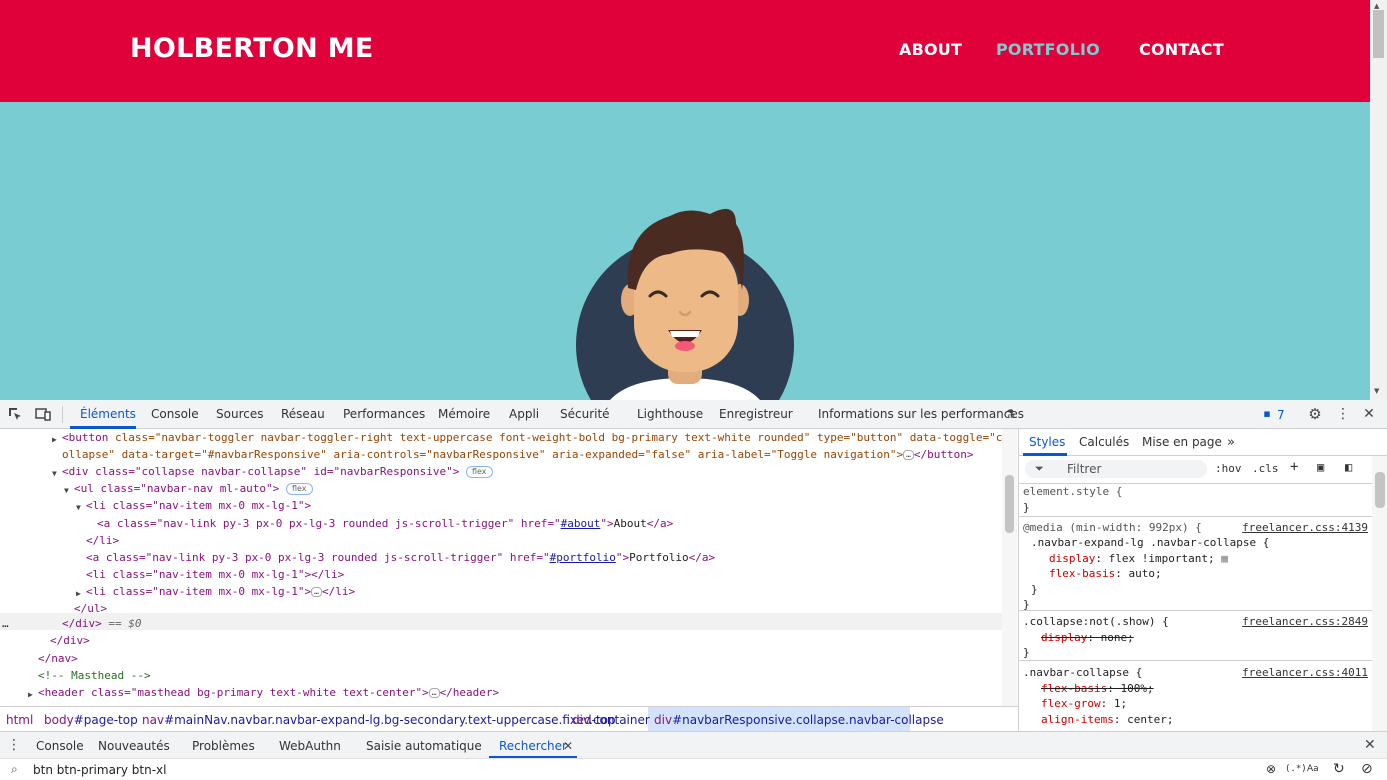  What do you see at coordinates (19, 720) in the screenshot?
I see `breadcrumb-html: html` at bounding box center [19, 720].